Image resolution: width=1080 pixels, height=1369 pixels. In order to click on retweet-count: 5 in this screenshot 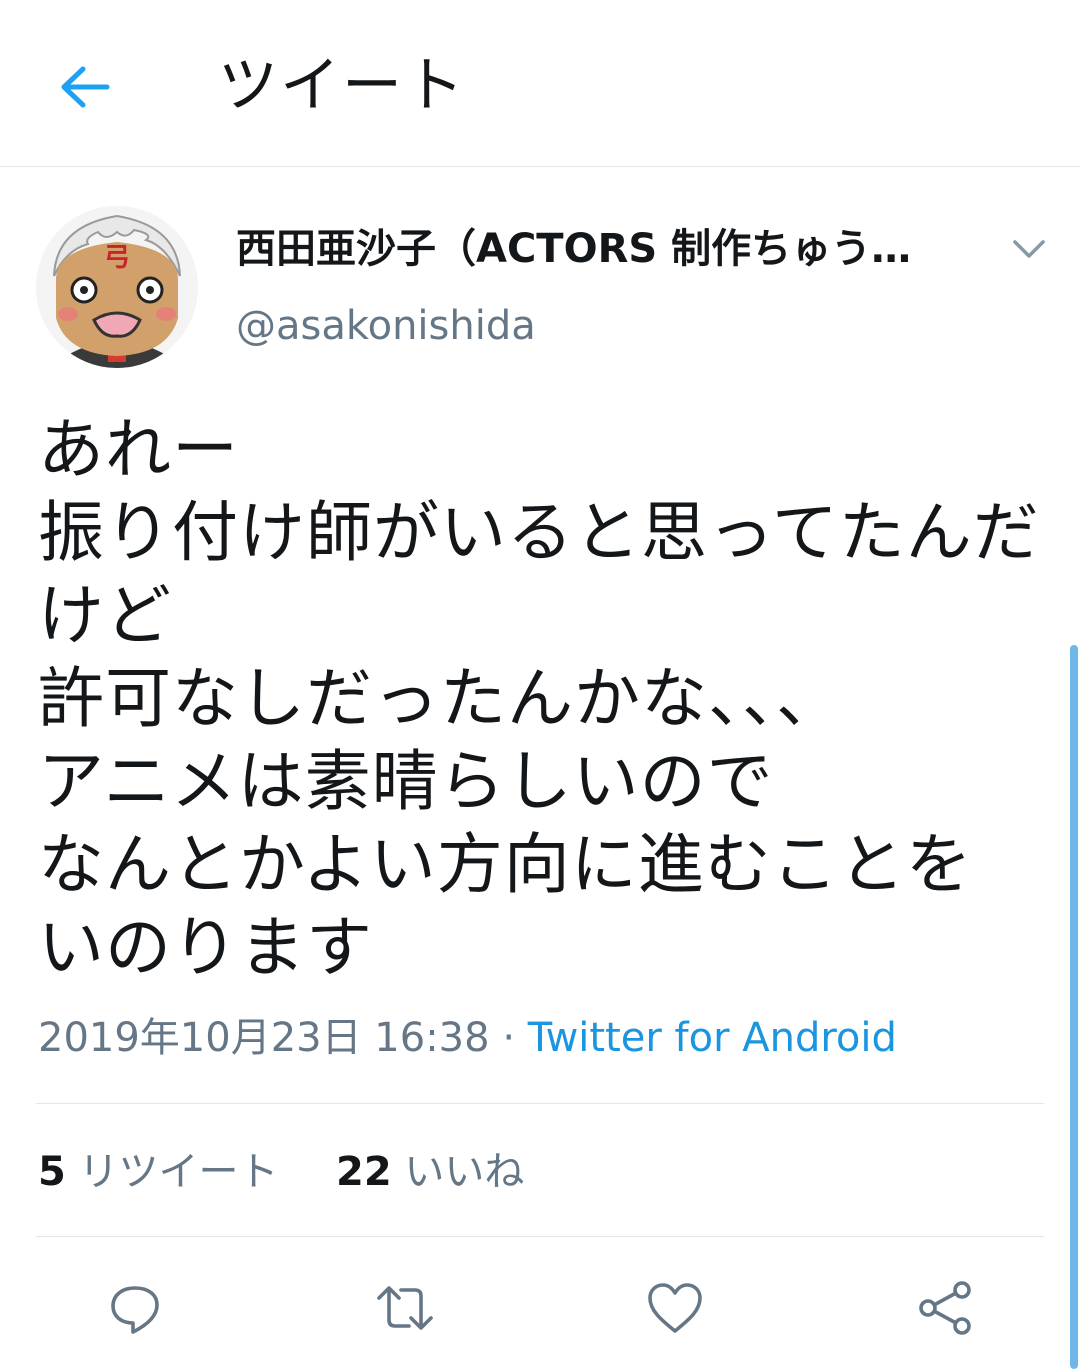, I will do `click(52, 1172)`.